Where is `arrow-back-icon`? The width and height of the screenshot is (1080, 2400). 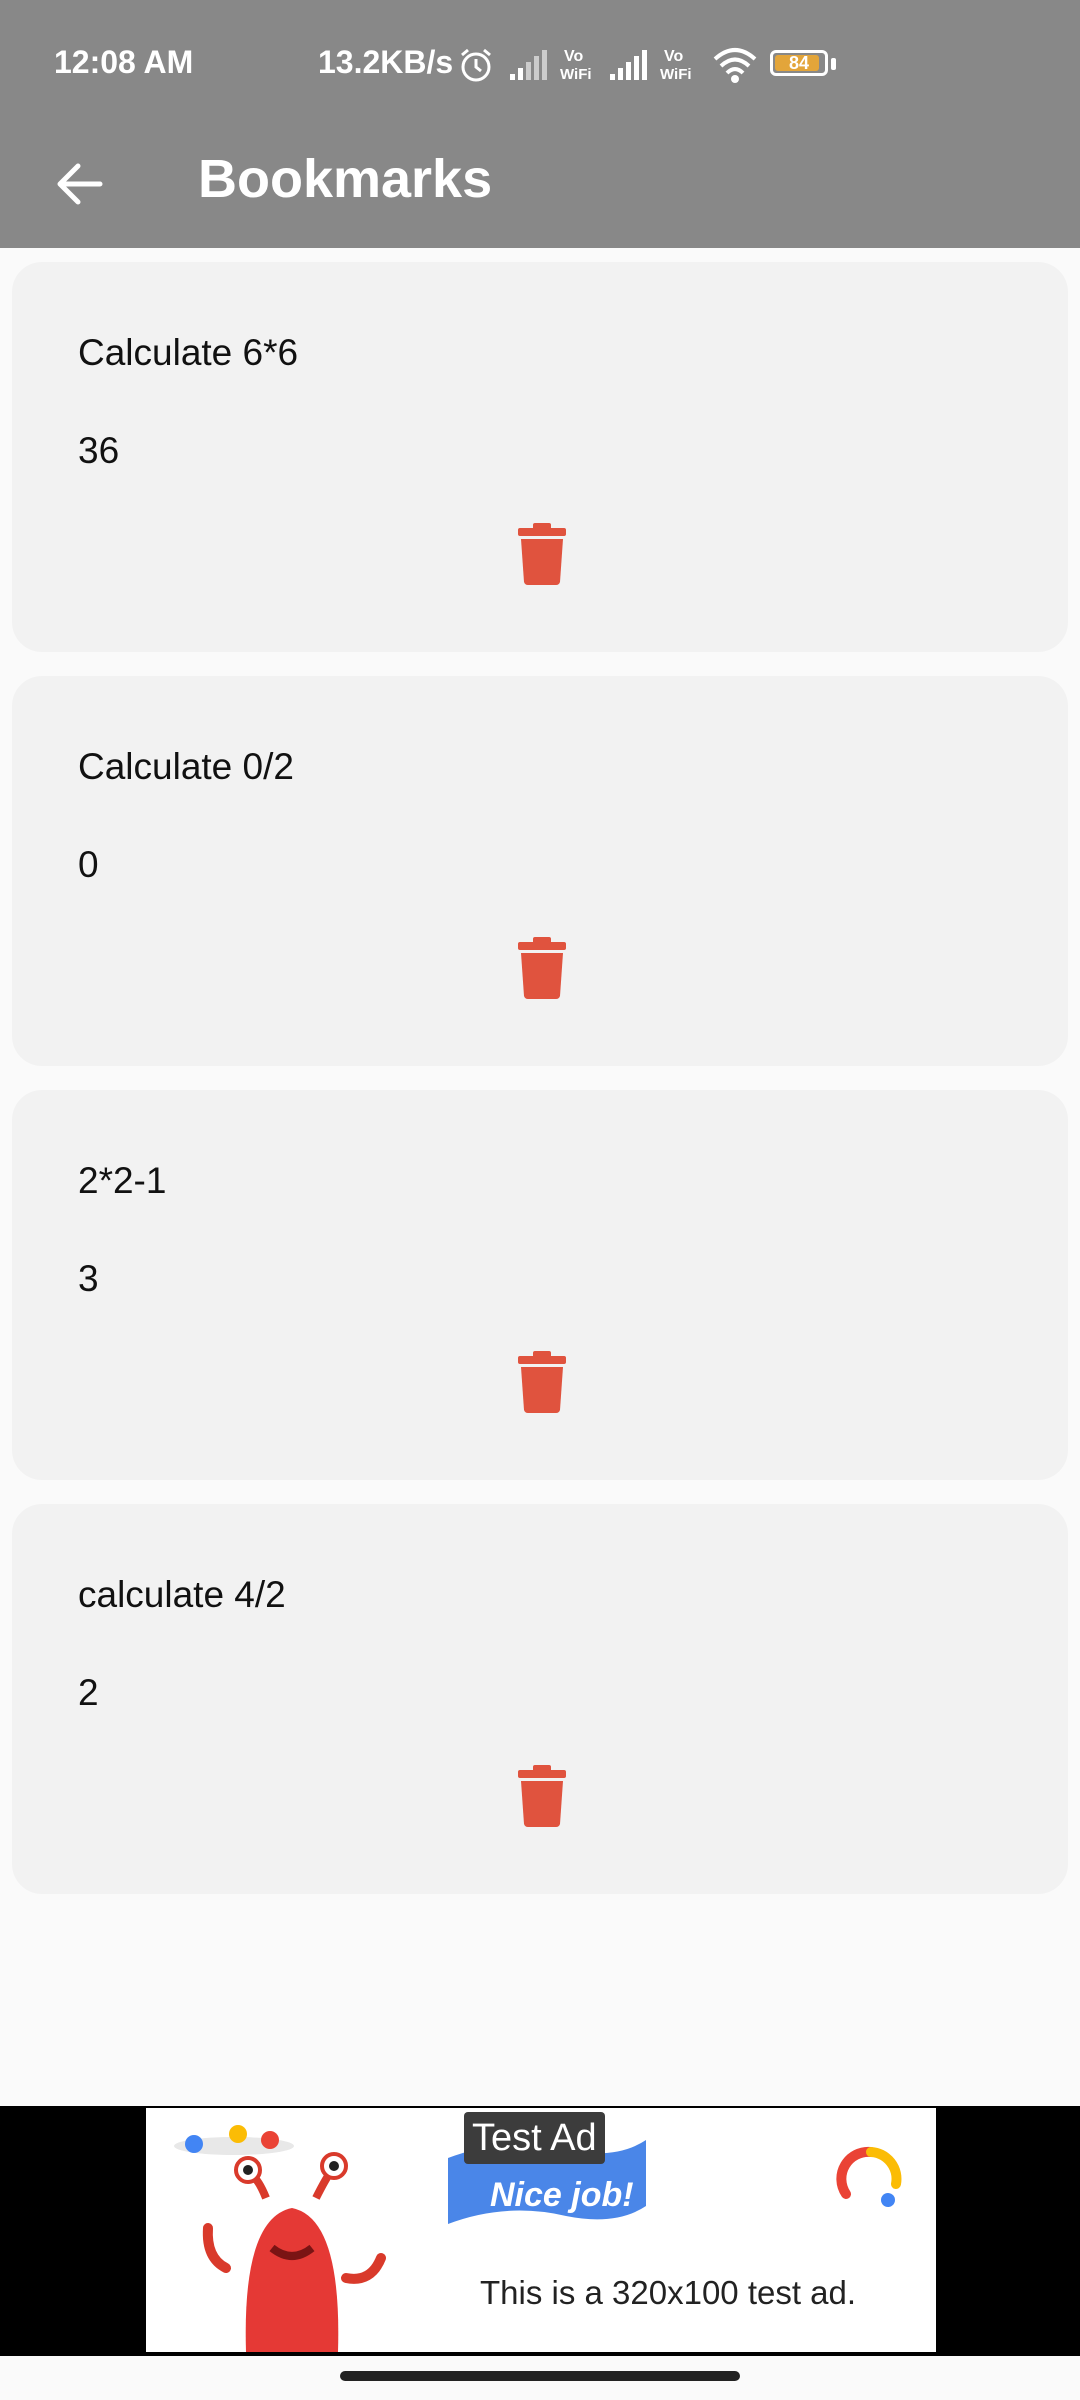 arrow-back-icon is located at coordinates (80, 184).